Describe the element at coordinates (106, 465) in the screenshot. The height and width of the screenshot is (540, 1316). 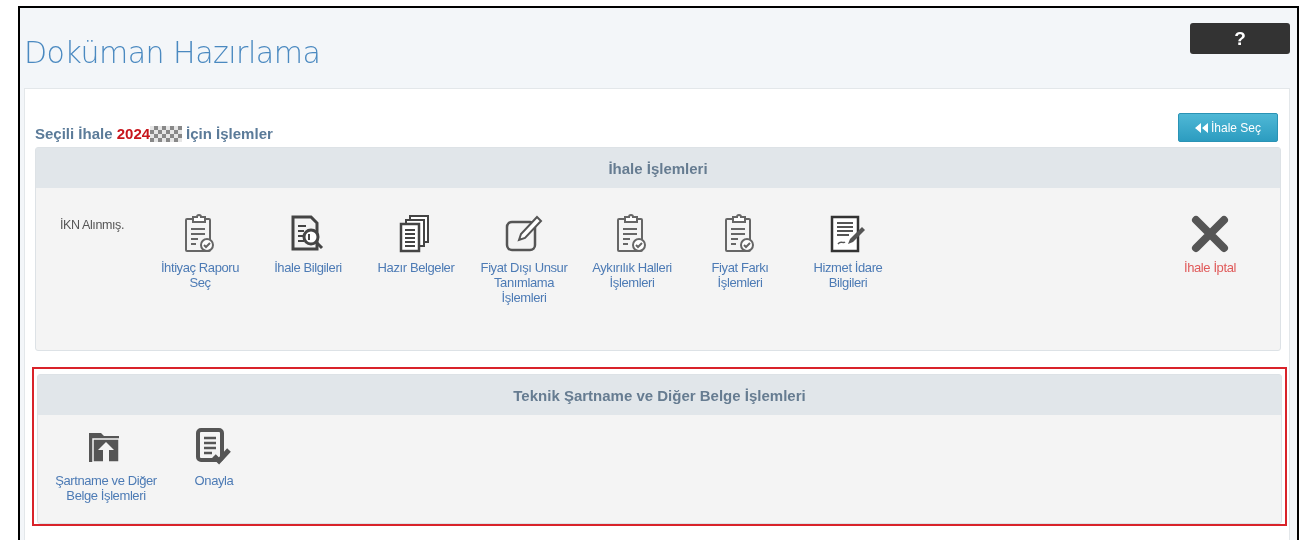
I see `tool-link: Şartname ve Diğer Belge İşlemleri` at that location.